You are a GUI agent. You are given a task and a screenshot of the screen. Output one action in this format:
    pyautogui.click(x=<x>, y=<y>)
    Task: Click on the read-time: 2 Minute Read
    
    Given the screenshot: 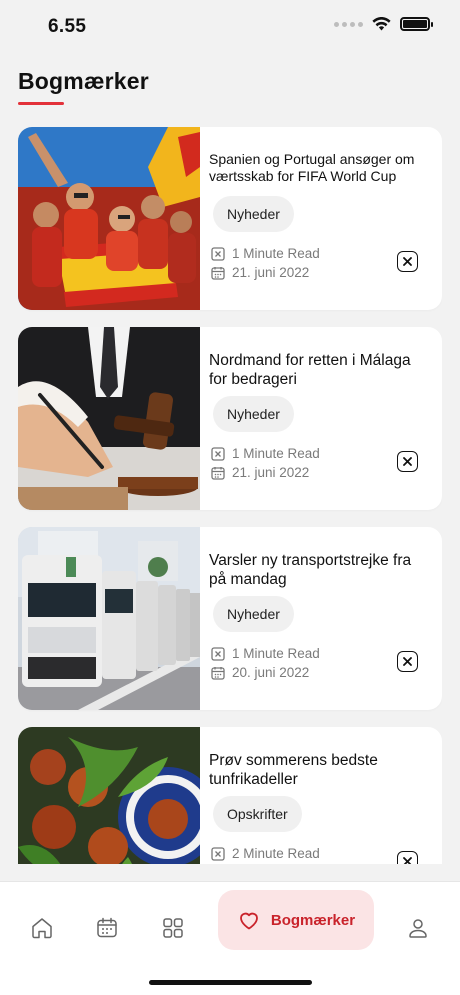 What is the action you would take?
    pyautogui.click(x=276, y=853)
    